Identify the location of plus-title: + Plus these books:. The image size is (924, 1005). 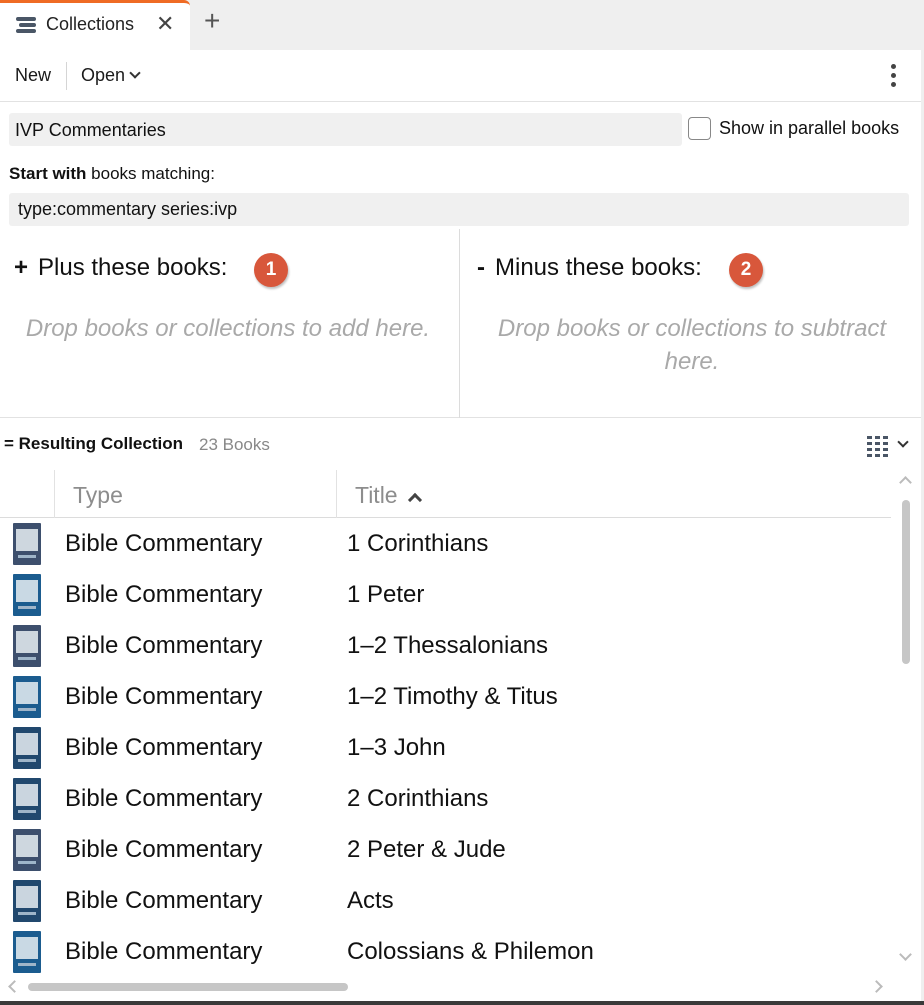
(120, 268).